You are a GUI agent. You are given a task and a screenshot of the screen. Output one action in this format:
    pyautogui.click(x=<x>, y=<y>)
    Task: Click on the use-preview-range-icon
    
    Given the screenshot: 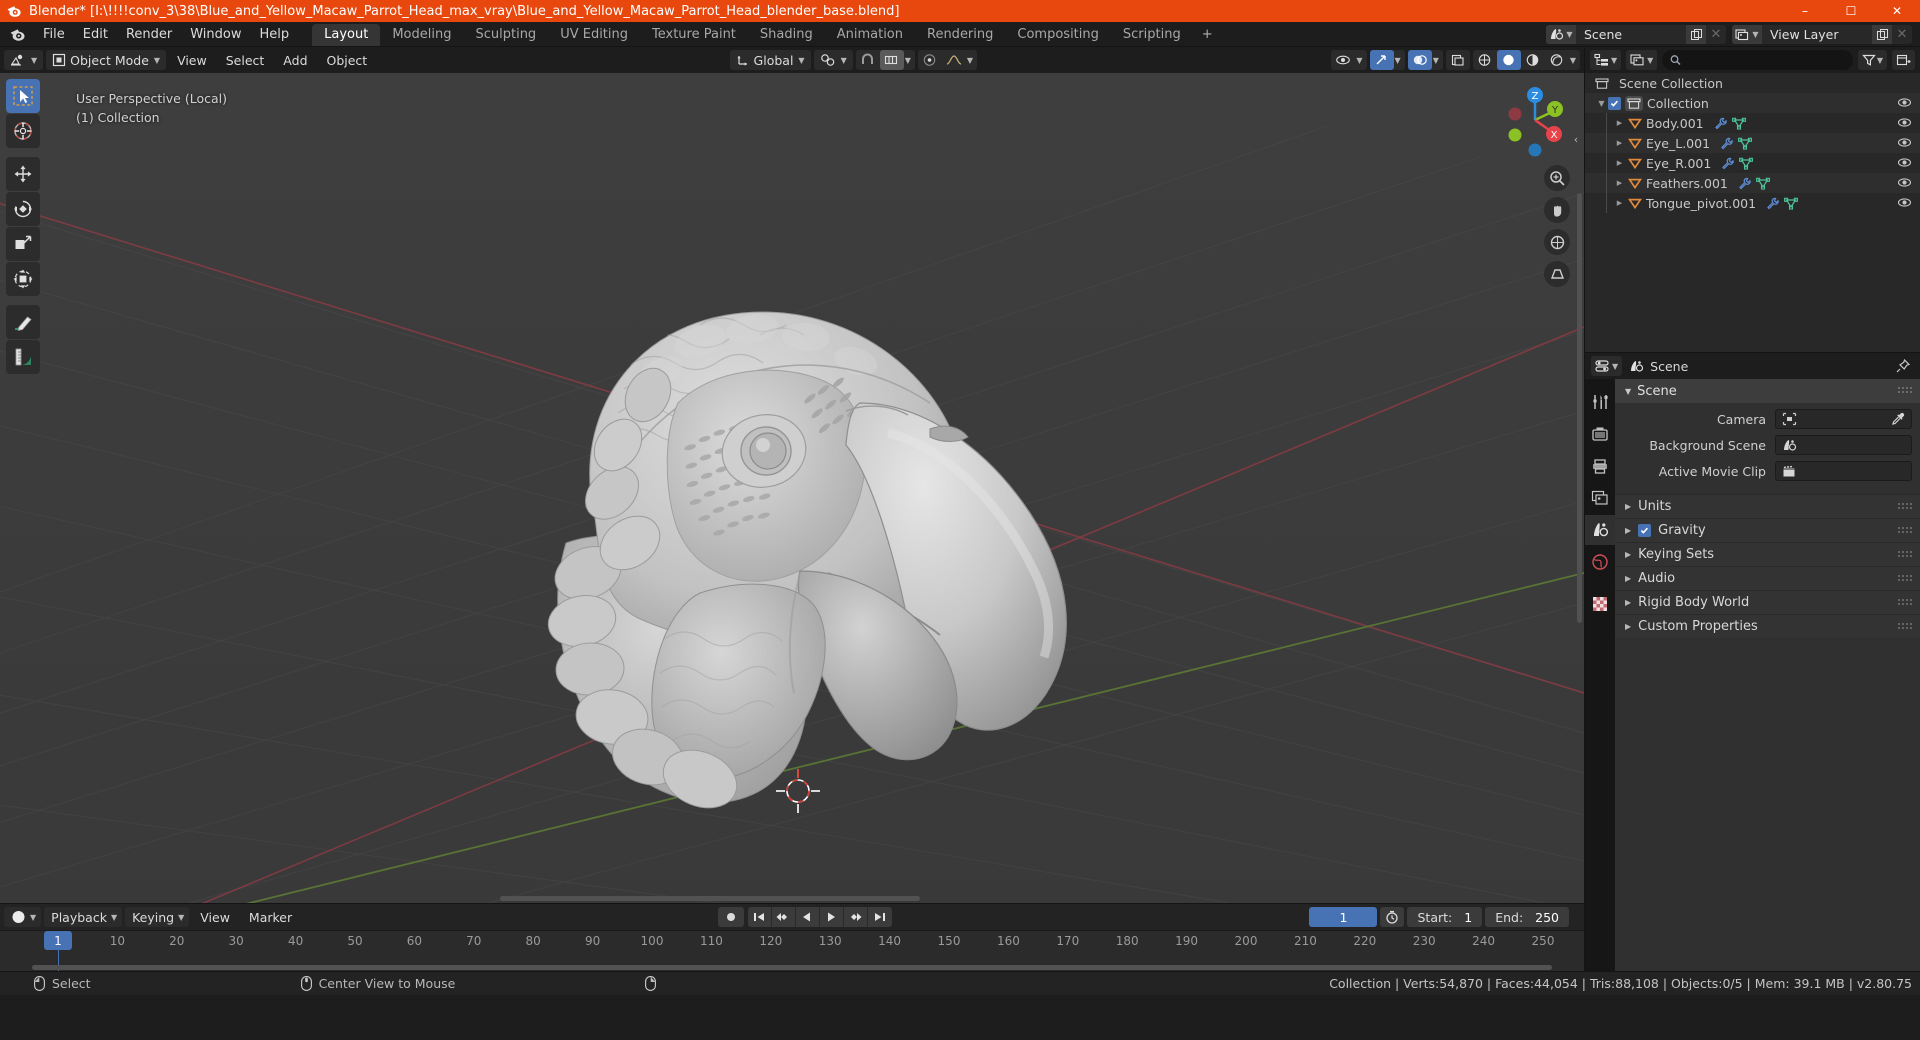 What is the action you would take?
    pyautogui.click(x=1392, y=917)
    